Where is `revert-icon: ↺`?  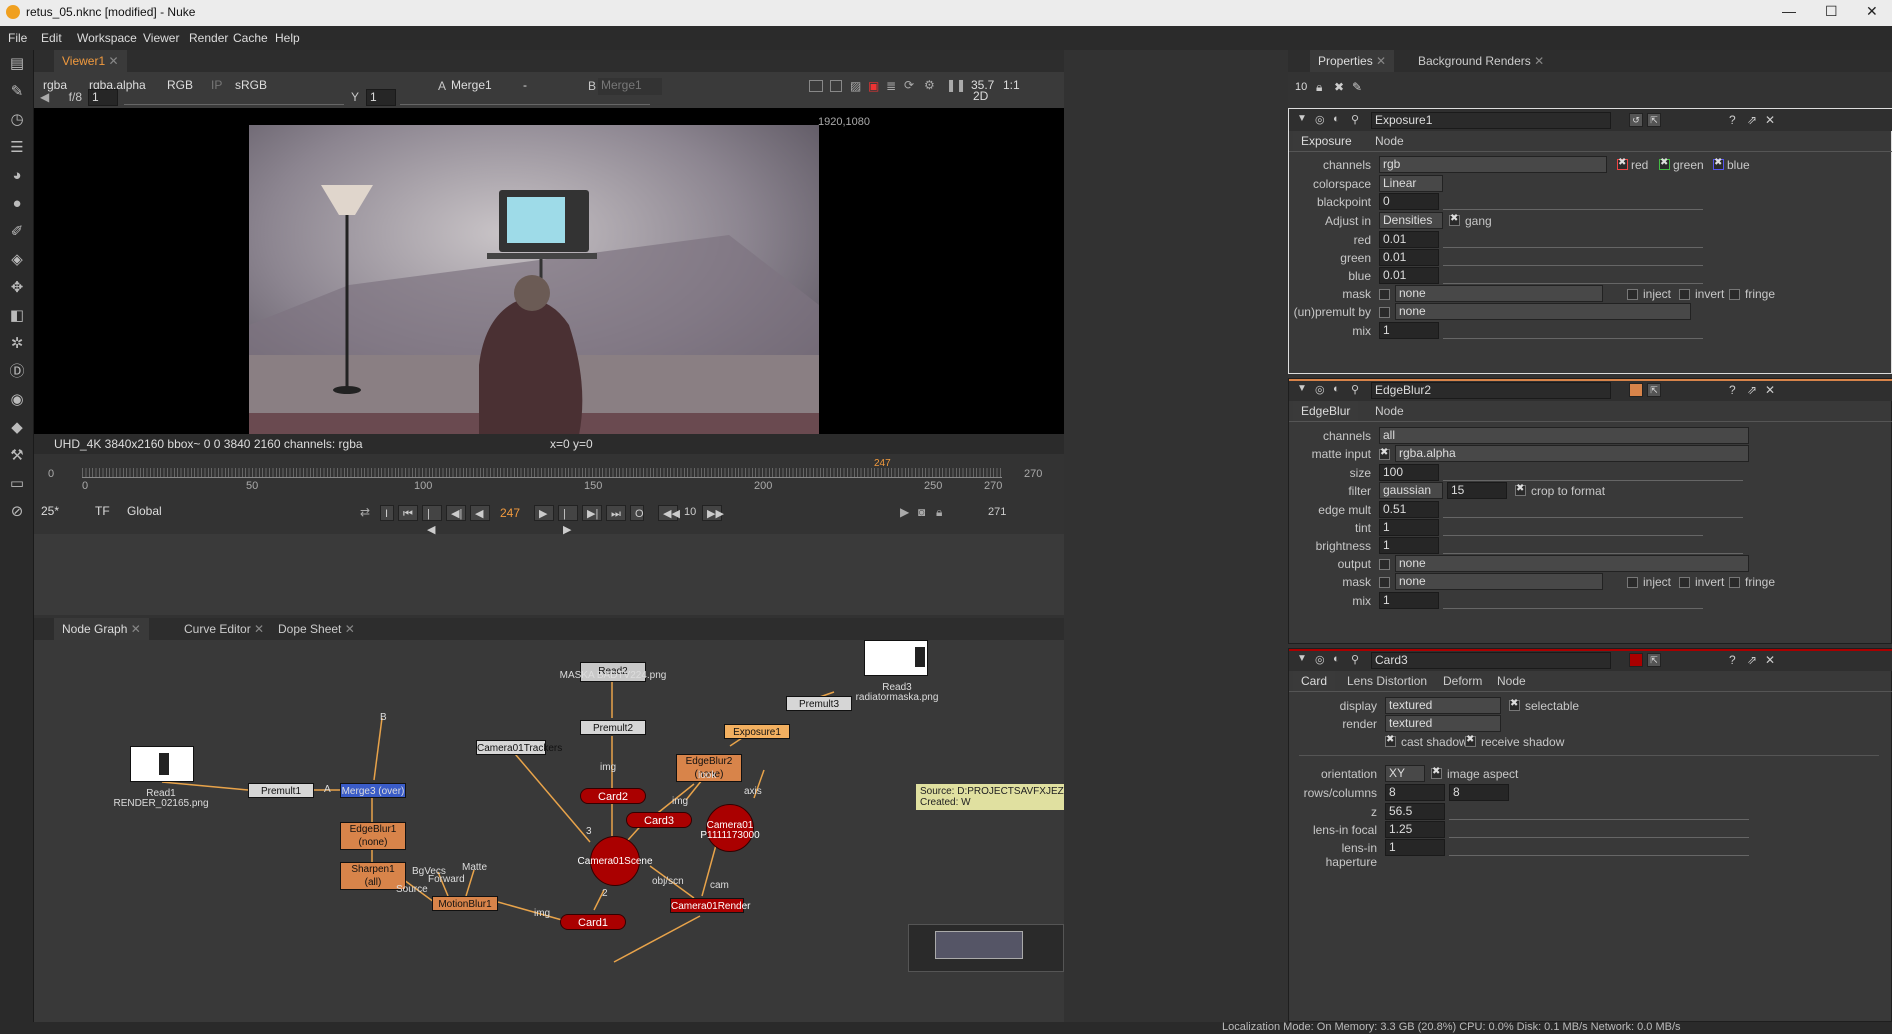
revert-icon: ↺ is located at coordinates (1636, 120).